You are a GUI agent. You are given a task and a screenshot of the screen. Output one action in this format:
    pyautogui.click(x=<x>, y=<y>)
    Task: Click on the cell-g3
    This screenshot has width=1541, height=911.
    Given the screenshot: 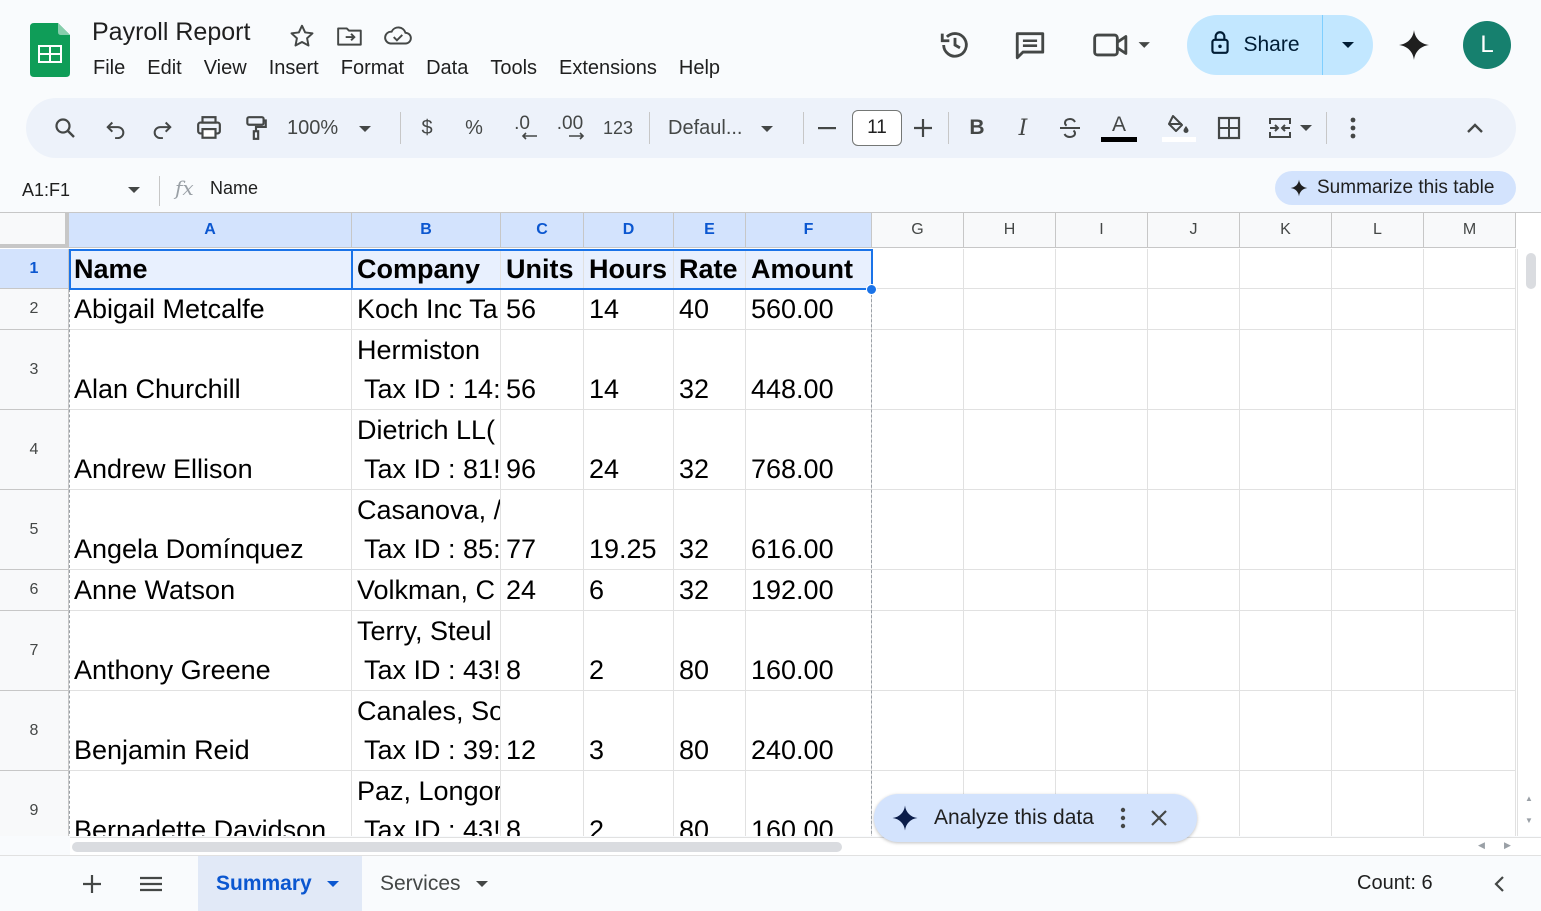 What is the action you would take?
    pyautogui.click(x=918, y=370)
    